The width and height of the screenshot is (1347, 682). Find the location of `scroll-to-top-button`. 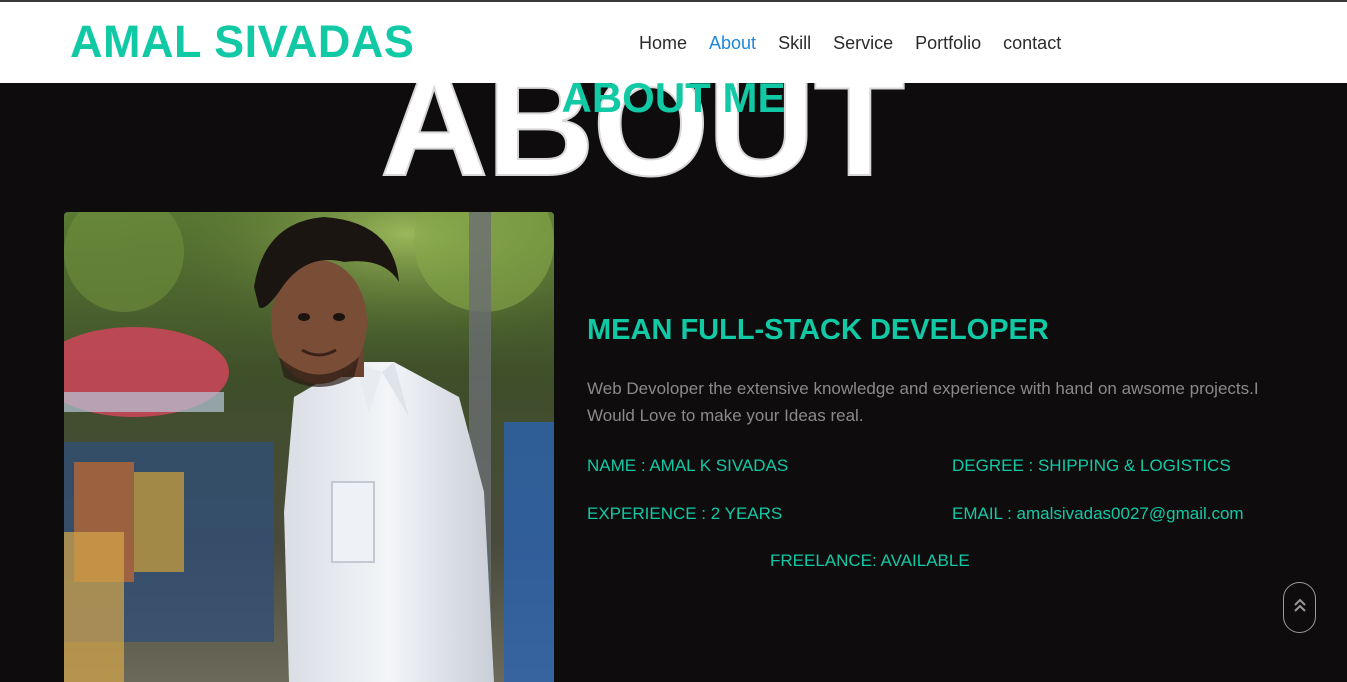

scroll-to-top-button is located at coordinates (1299, 607).